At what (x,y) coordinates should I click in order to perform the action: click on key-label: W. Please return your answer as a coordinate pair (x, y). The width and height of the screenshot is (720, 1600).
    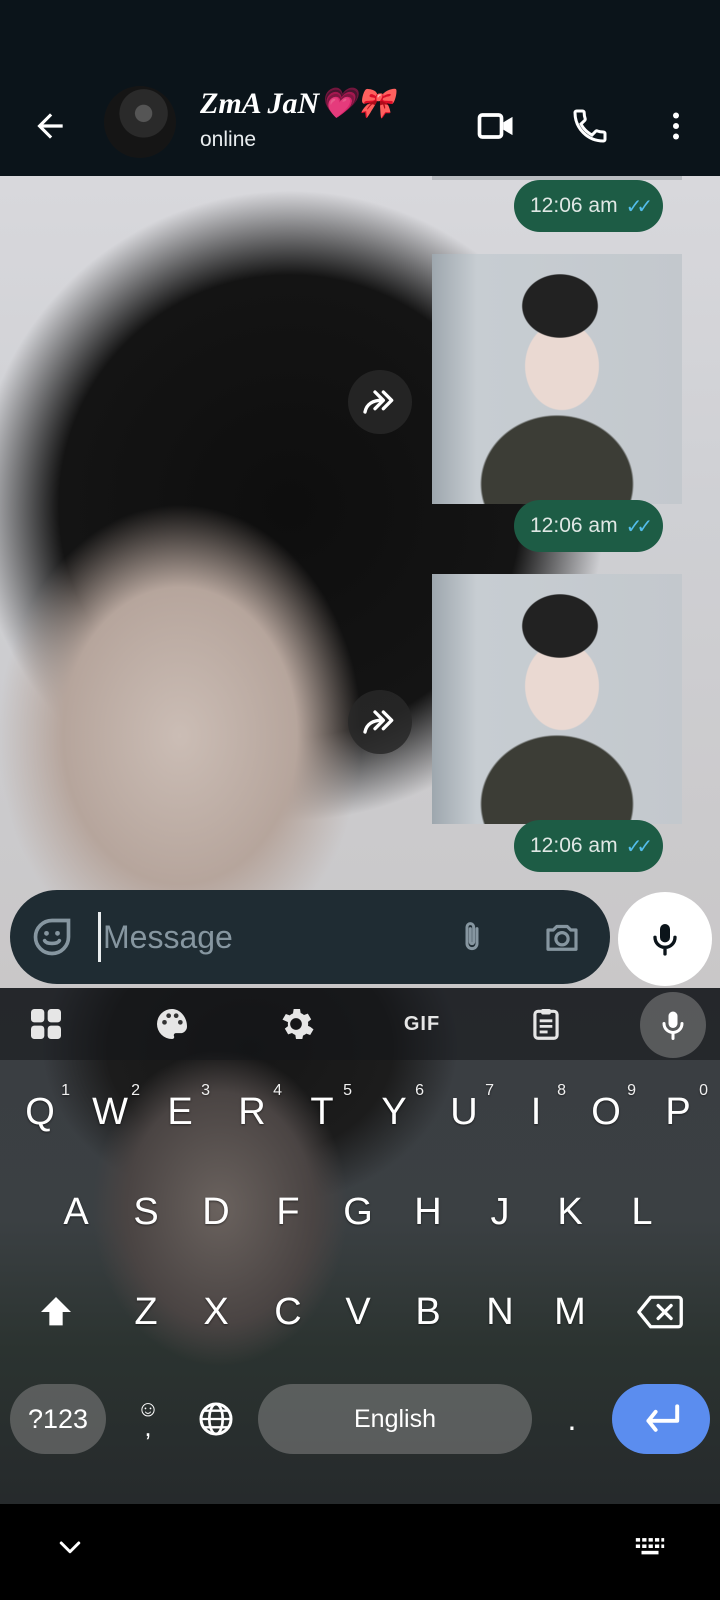
    Looking at the image, I should click on (110, 1111).